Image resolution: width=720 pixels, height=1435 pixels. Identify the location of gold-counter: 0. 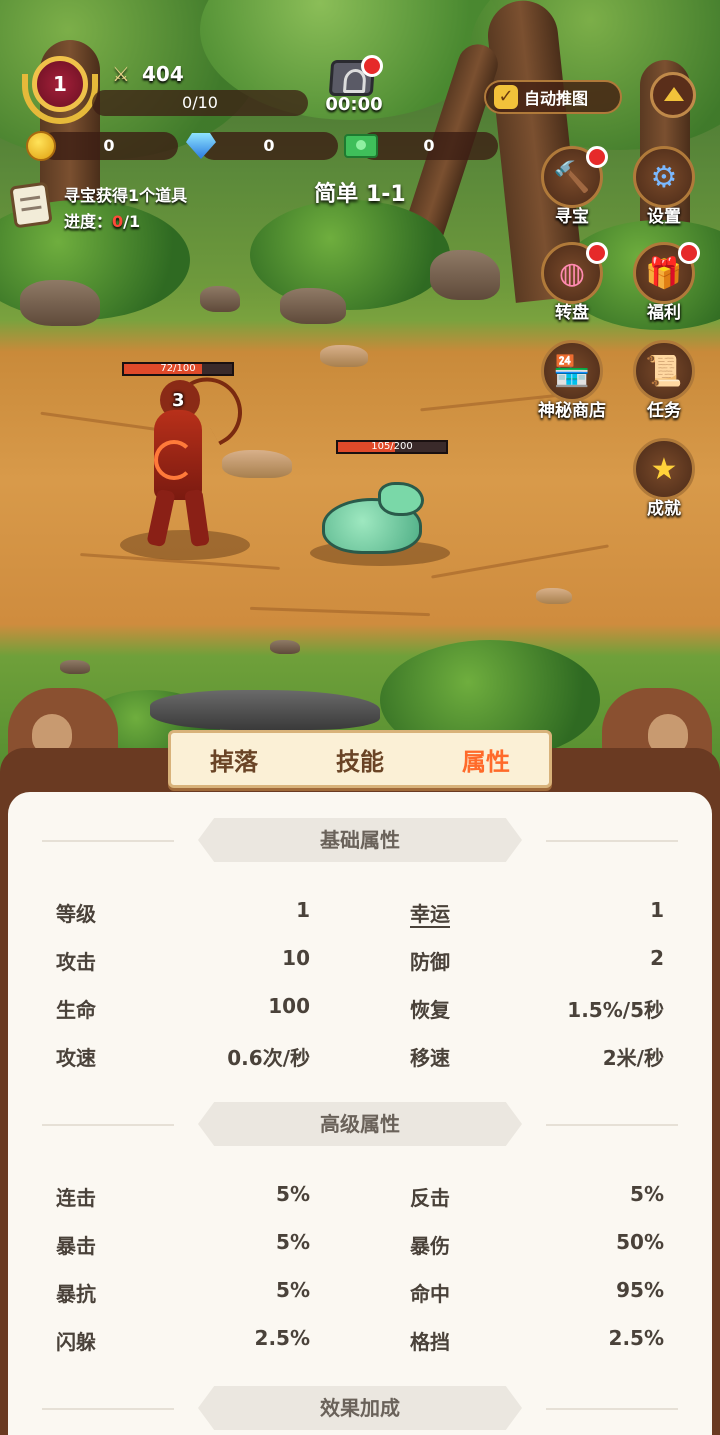
(109, 146).